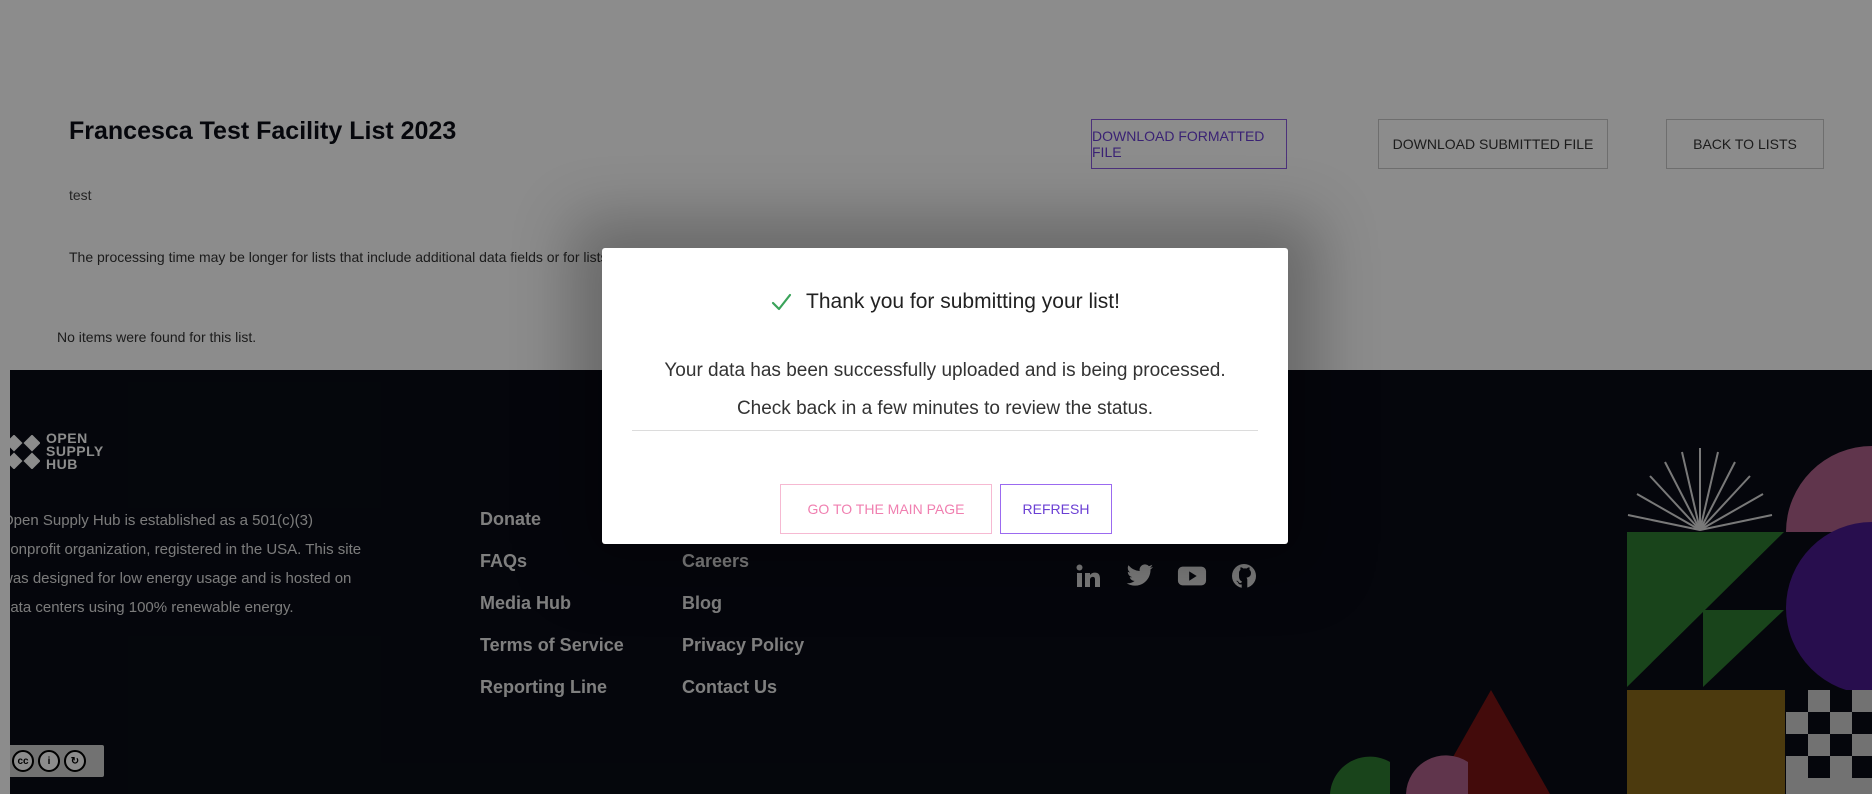 This screenshot has width=1872, height=794. I want to click on refresh-button: REFRESH, so click(1056, 509).